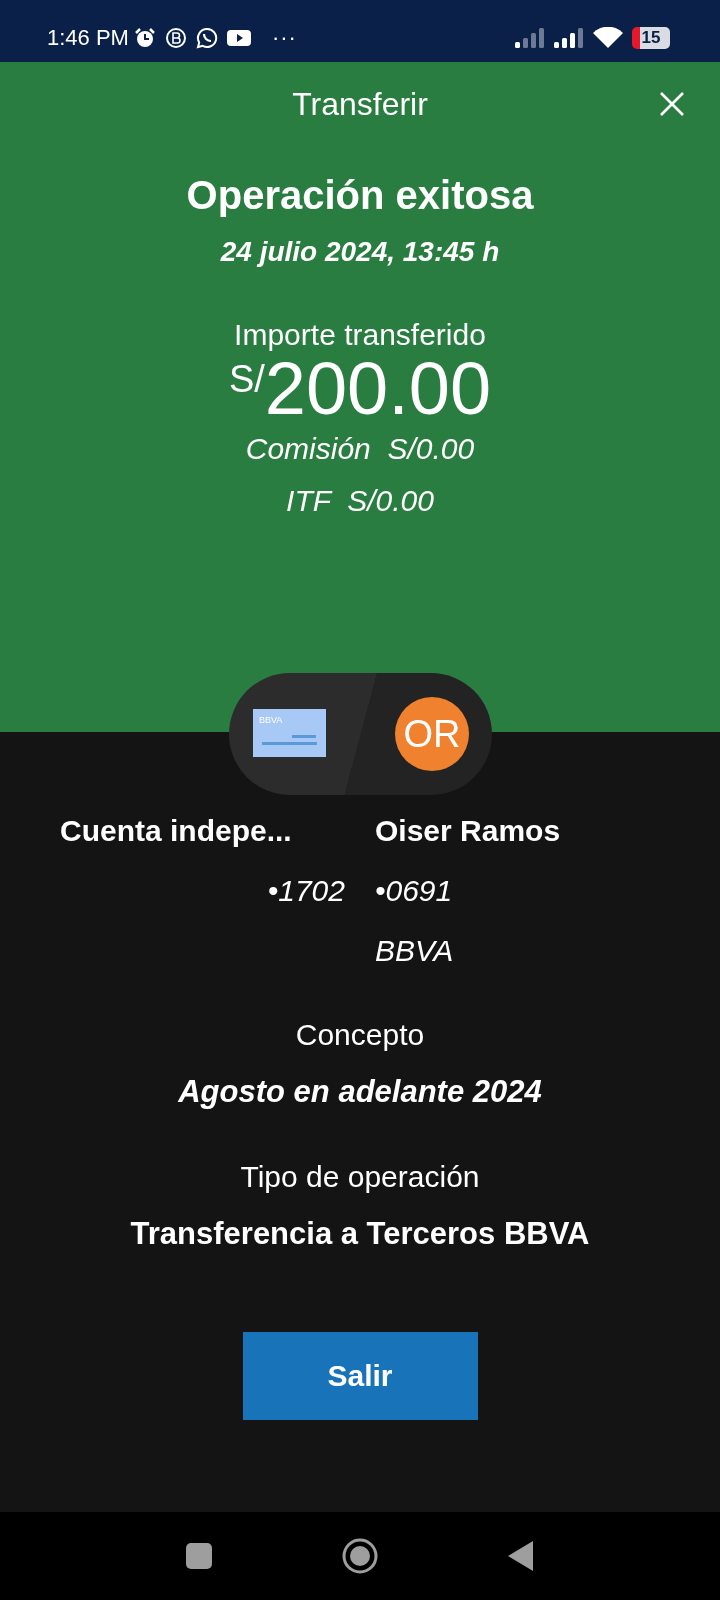 This screenshot has width=720, height=1600. Describe the element at coordinates (468, 831) in the screenshot. I see `recipient-name: Oiser Ramos` at that location.